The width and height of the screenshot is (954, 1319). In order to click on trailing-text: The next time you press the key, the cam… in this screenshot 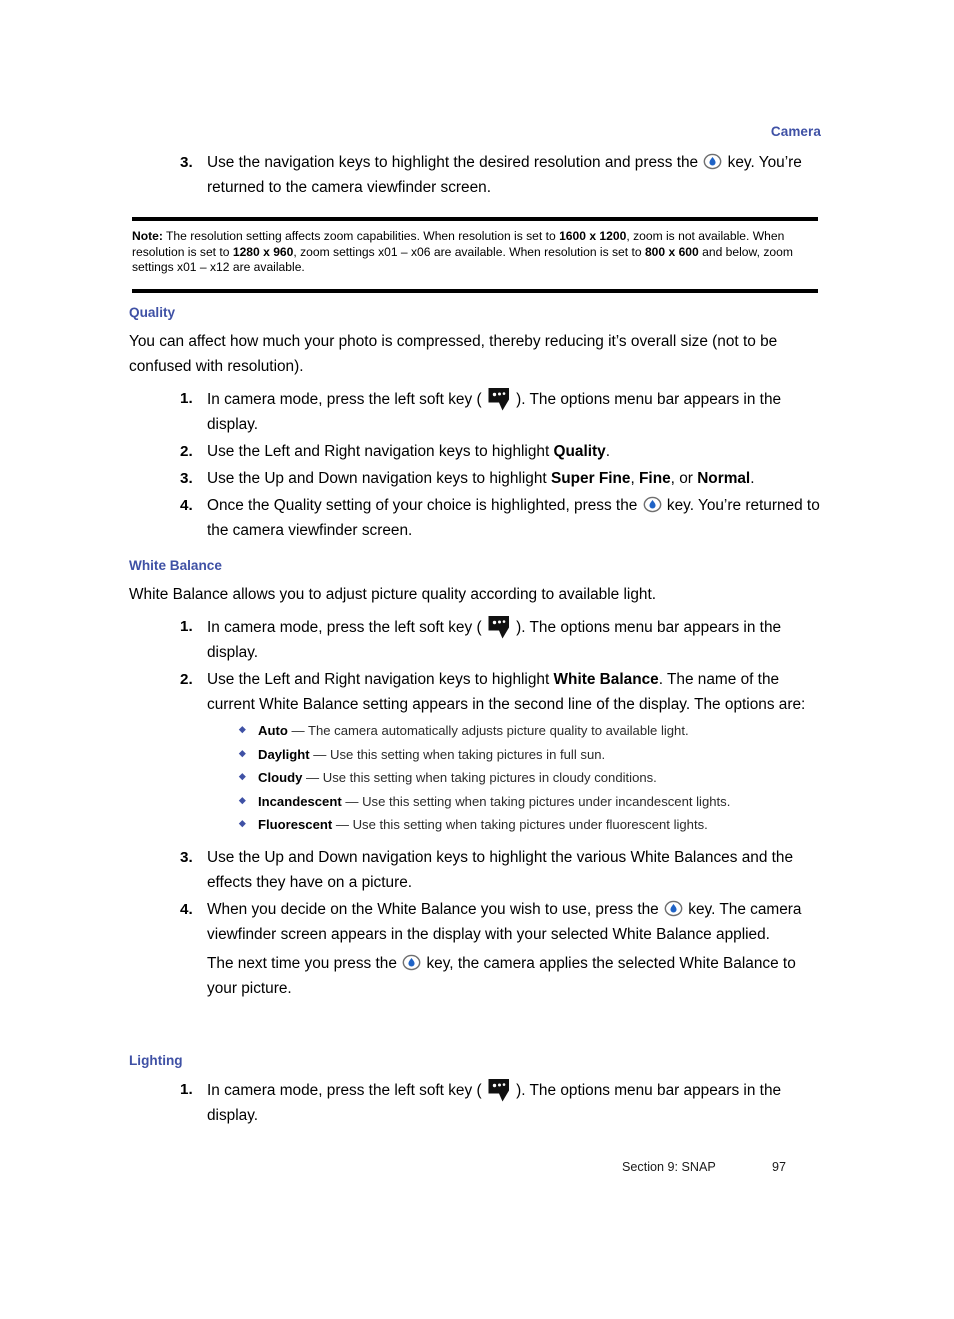, I will do `click(514, 976)`.